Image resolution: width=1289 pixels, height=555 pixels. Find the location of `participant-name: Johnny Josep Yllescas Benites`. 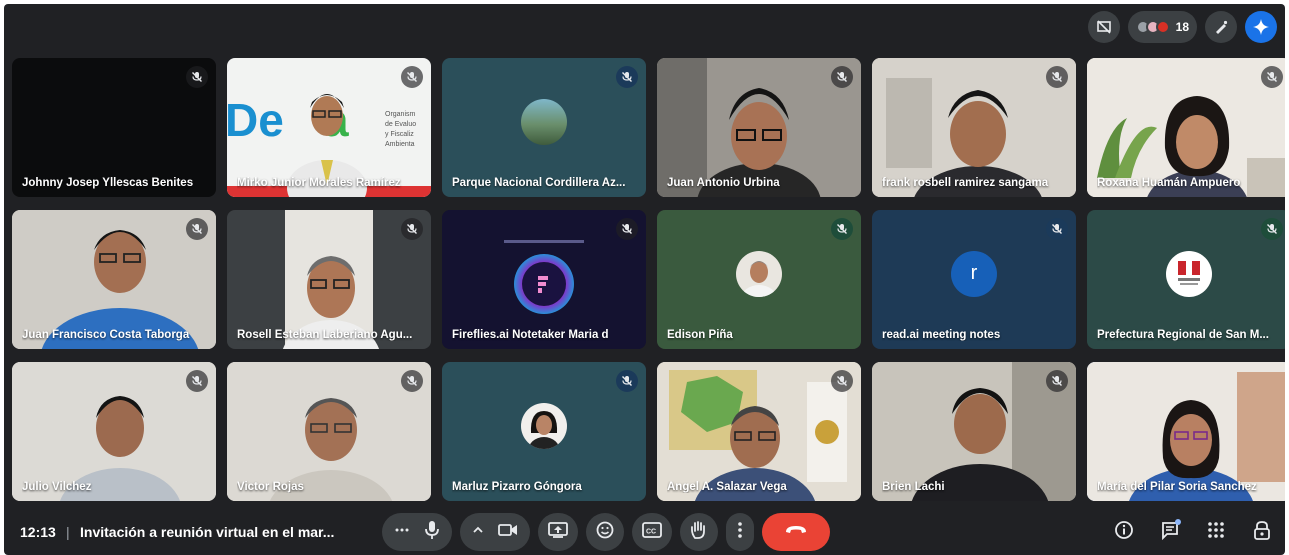

participant-name: Johnny Josep Yllescas Benites is located at coordinates (108, 183).